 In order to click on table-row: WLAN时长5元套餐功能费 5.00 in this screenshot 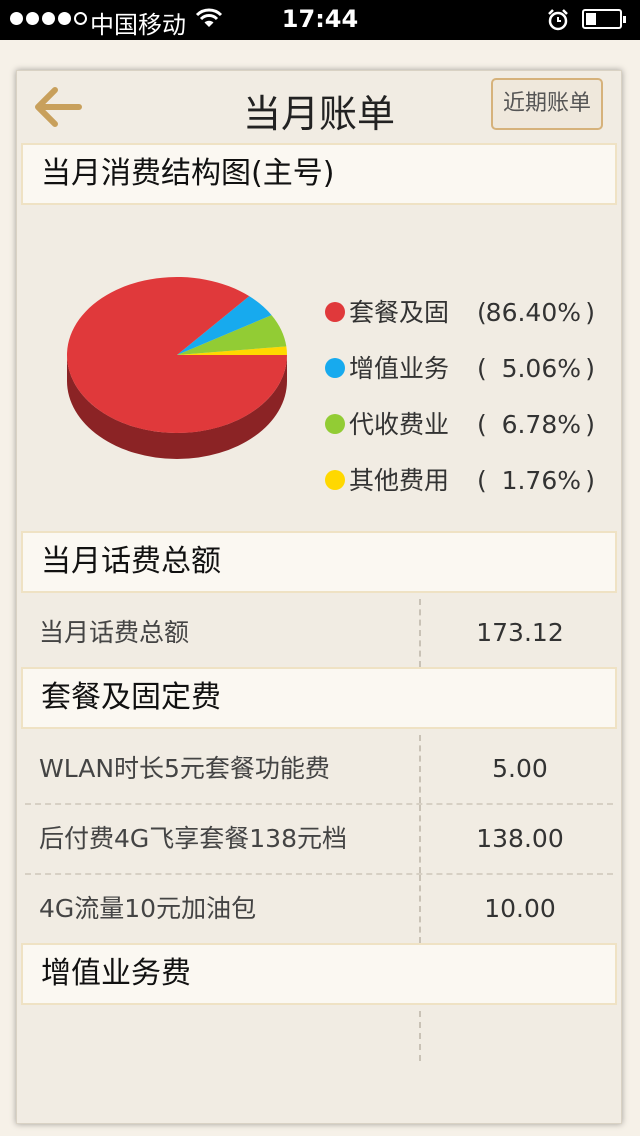, I will do `click(319, 769)`.